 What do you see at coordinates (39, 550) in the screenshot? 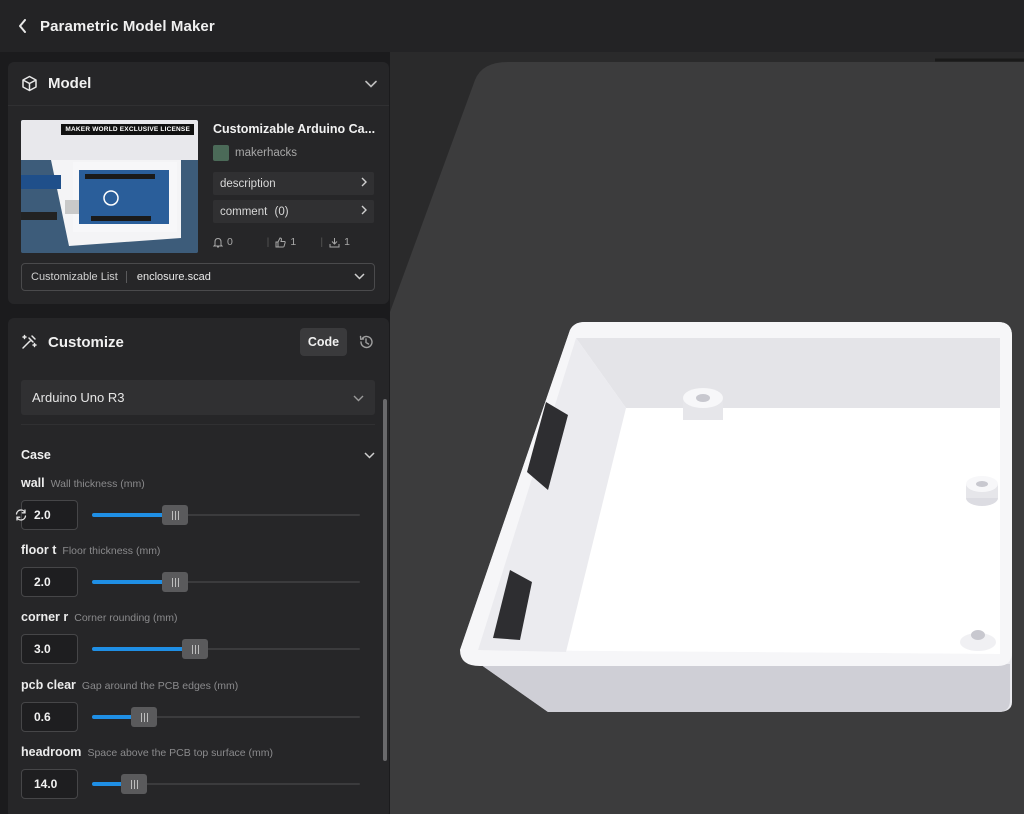
I see `param-name: floor t` at bounding box center [39, 550].